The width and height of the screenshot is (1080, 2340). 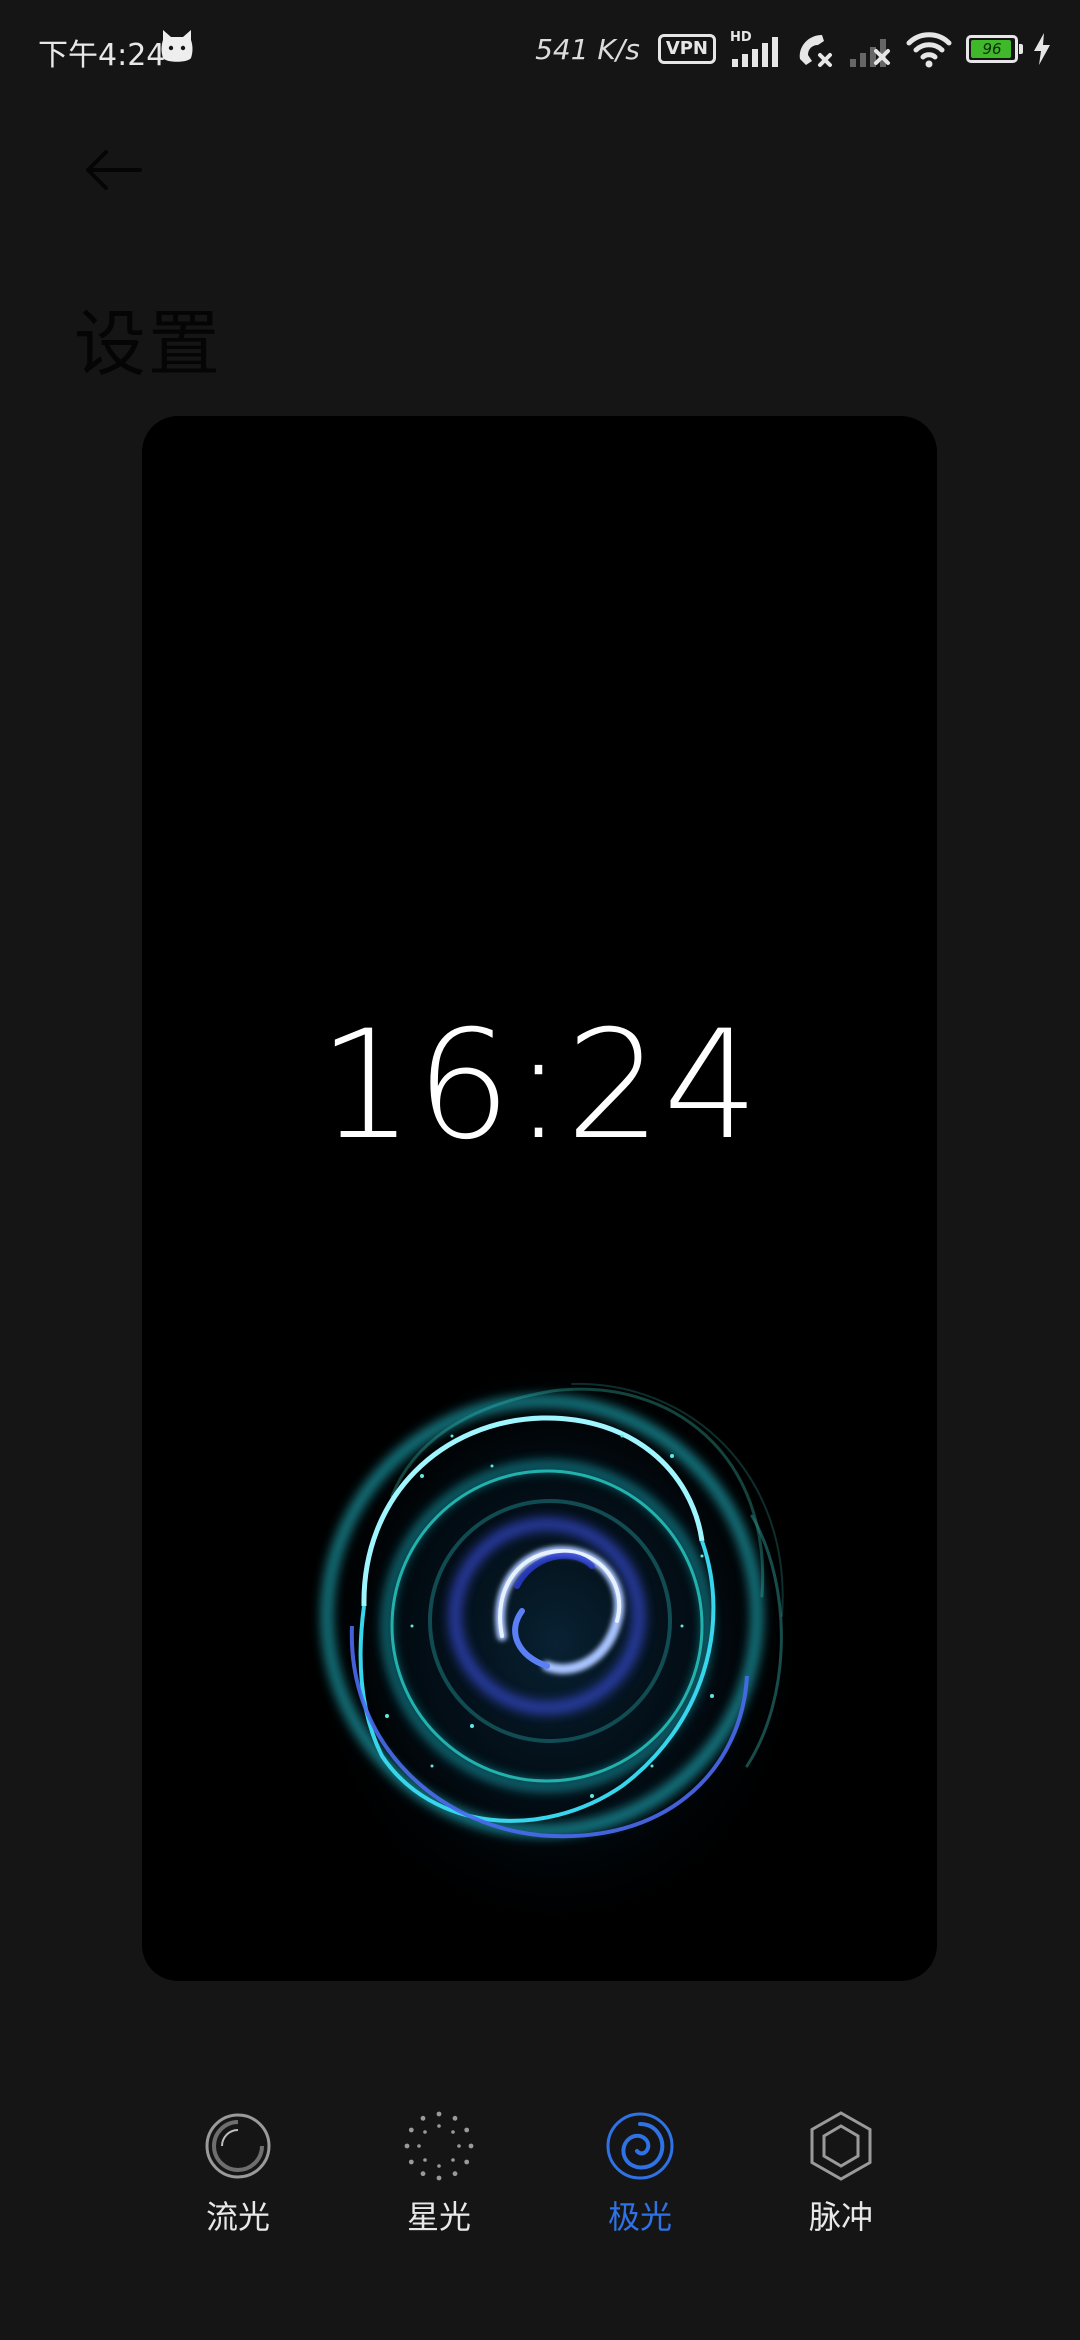 I want to click on hd-label: HD, so click(x=741, y=37).